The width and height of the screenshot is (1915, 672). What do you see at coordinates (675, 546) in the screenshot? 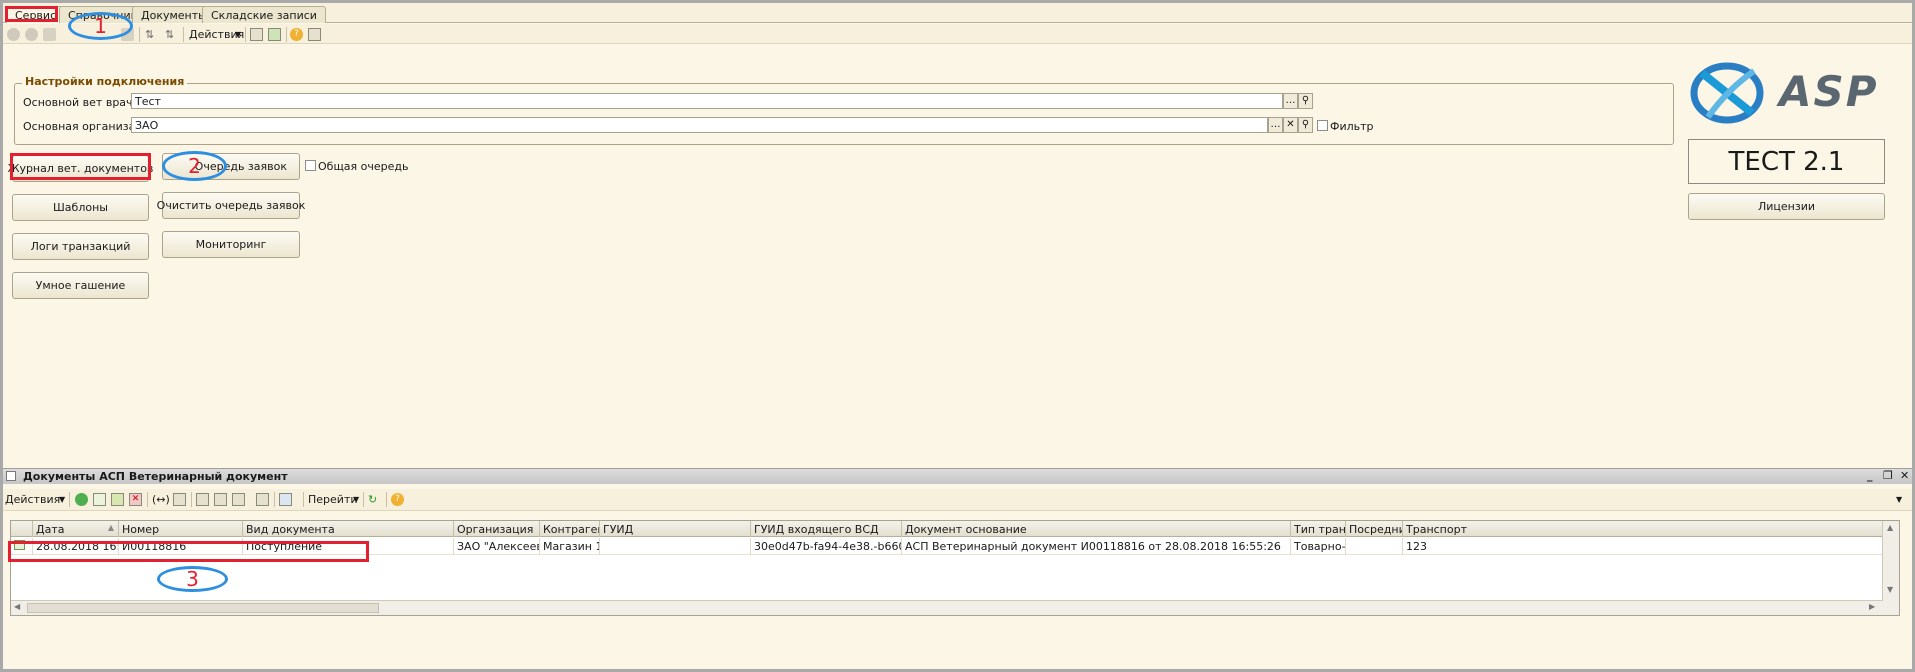
I see `cell-guid` at bounding box center [675, 546].